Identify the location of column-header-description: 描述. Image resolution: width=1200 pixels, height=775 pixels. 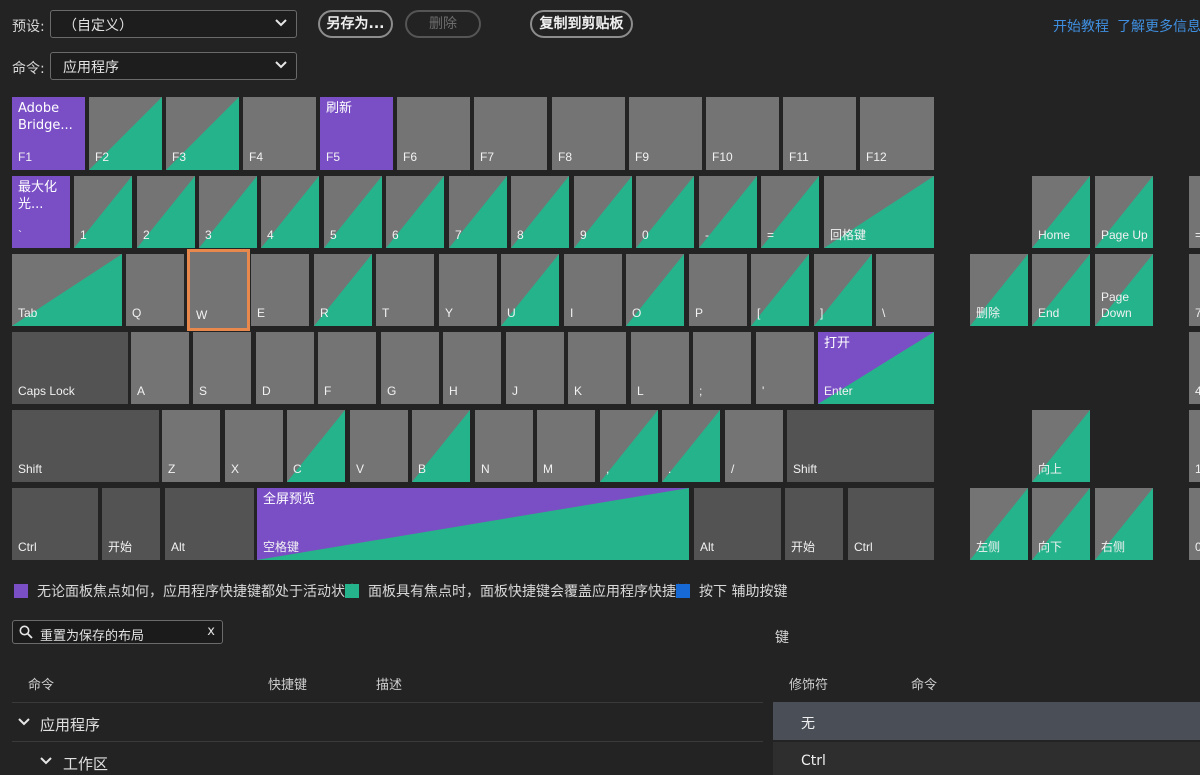
(389, 685).